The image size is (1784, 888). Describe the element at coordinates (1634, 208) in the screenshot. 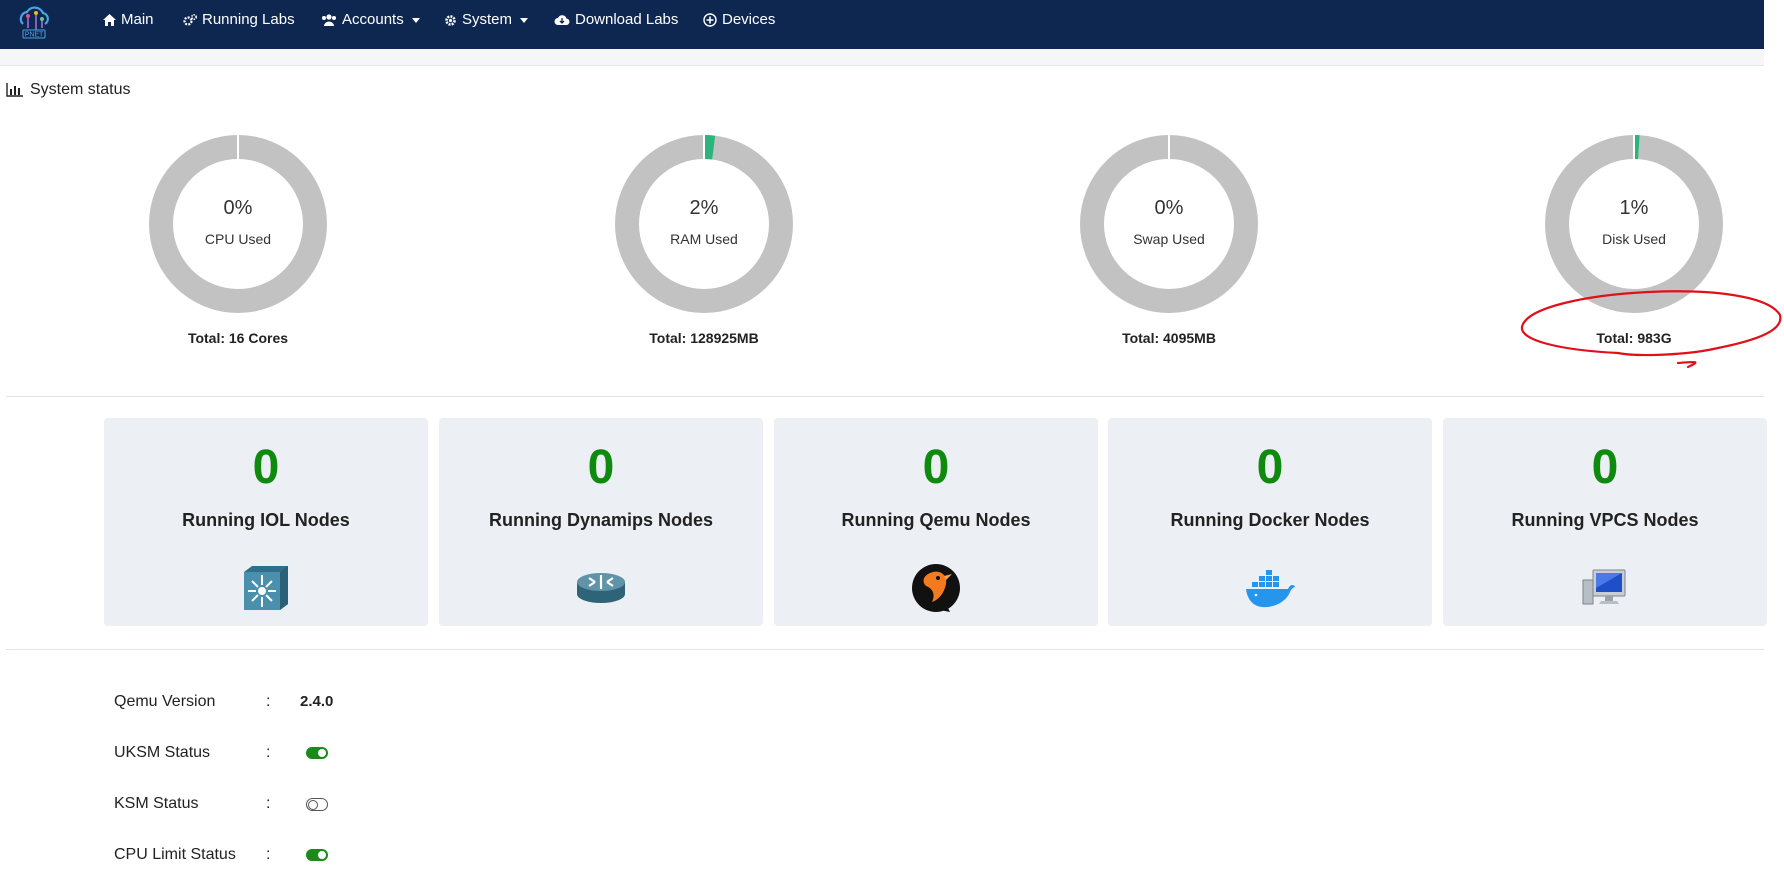

I see `disk-gauge-percent: 1%` at that location.